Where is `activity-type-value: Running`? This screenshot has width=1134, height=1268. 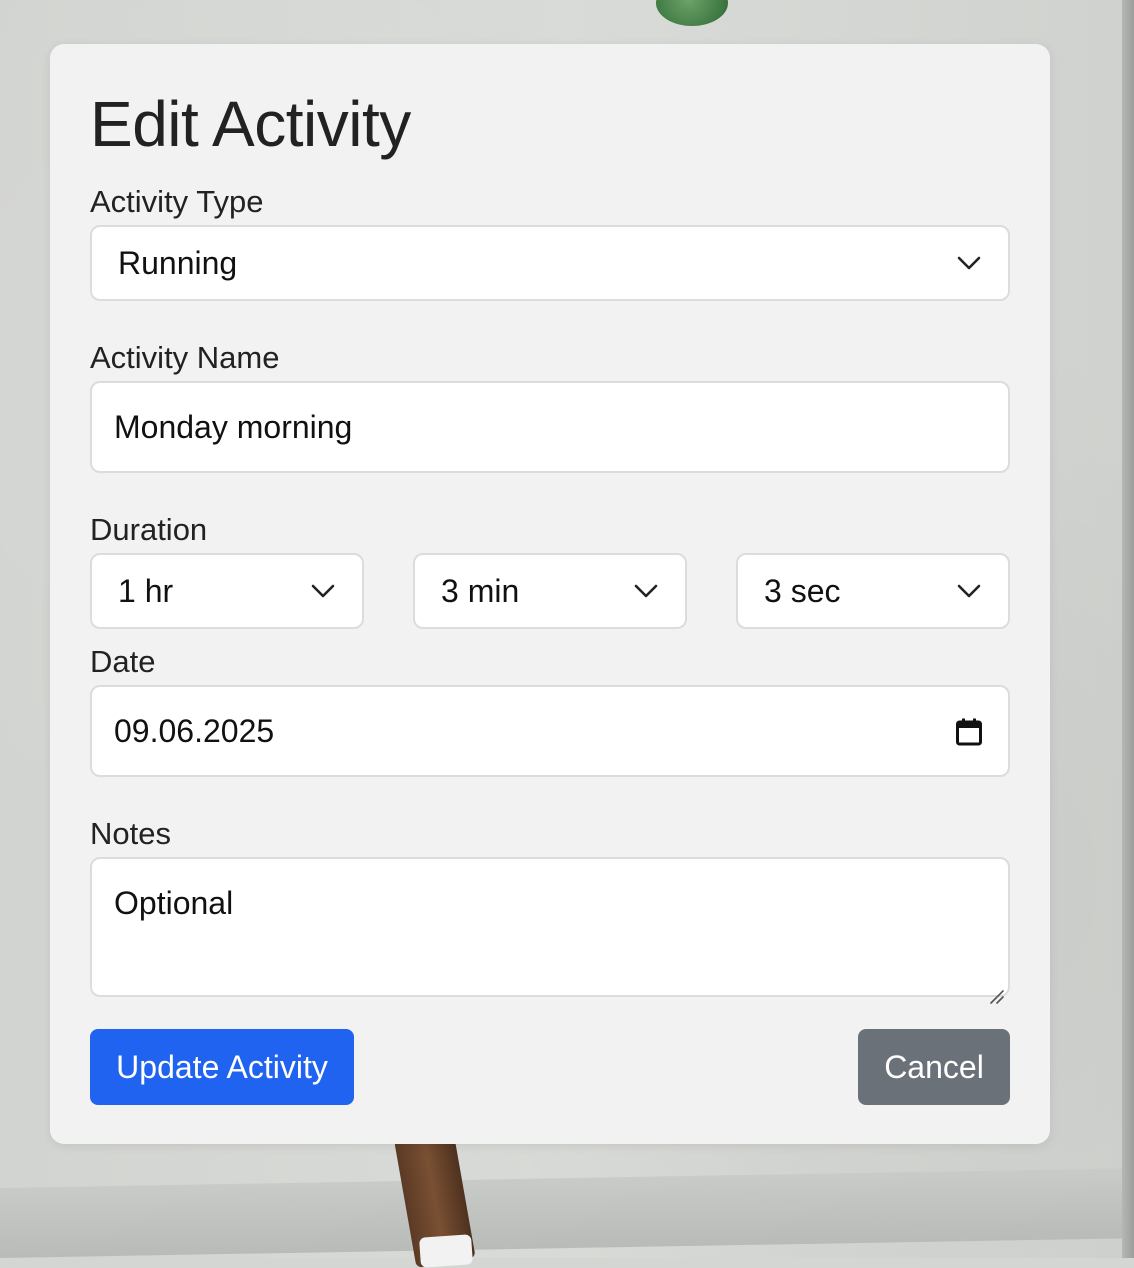 activity-type-value: Running is located at coordinates (178, 262).